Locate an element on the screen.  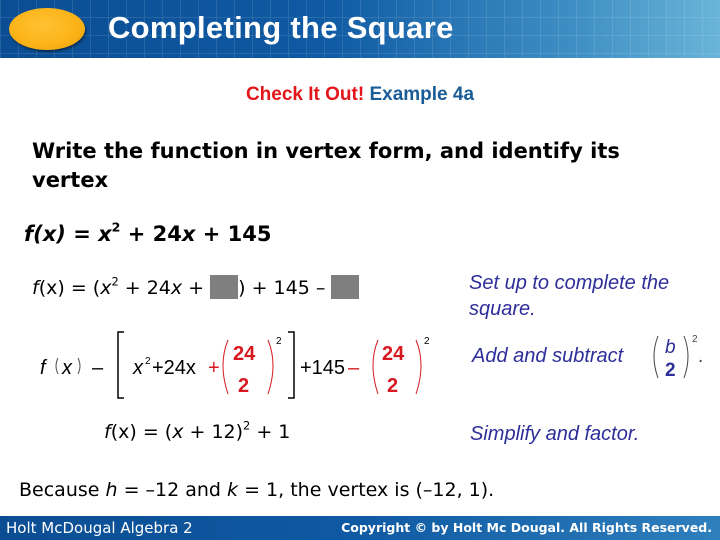
step1-plus: + is located at coordinates (196, 288).